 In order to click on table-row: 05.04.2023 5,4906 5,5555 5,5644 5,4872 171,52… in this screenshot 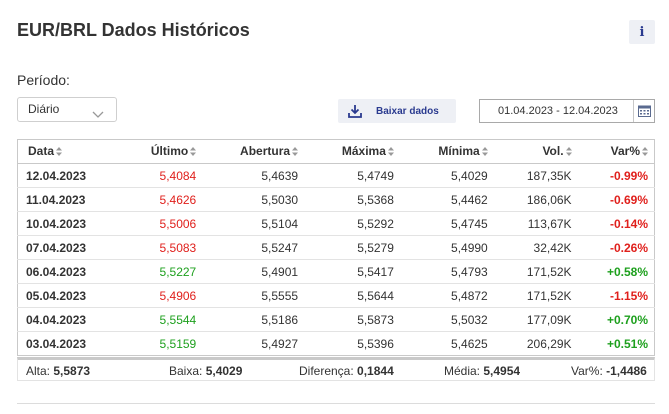, I will do `click(336, 295)`.